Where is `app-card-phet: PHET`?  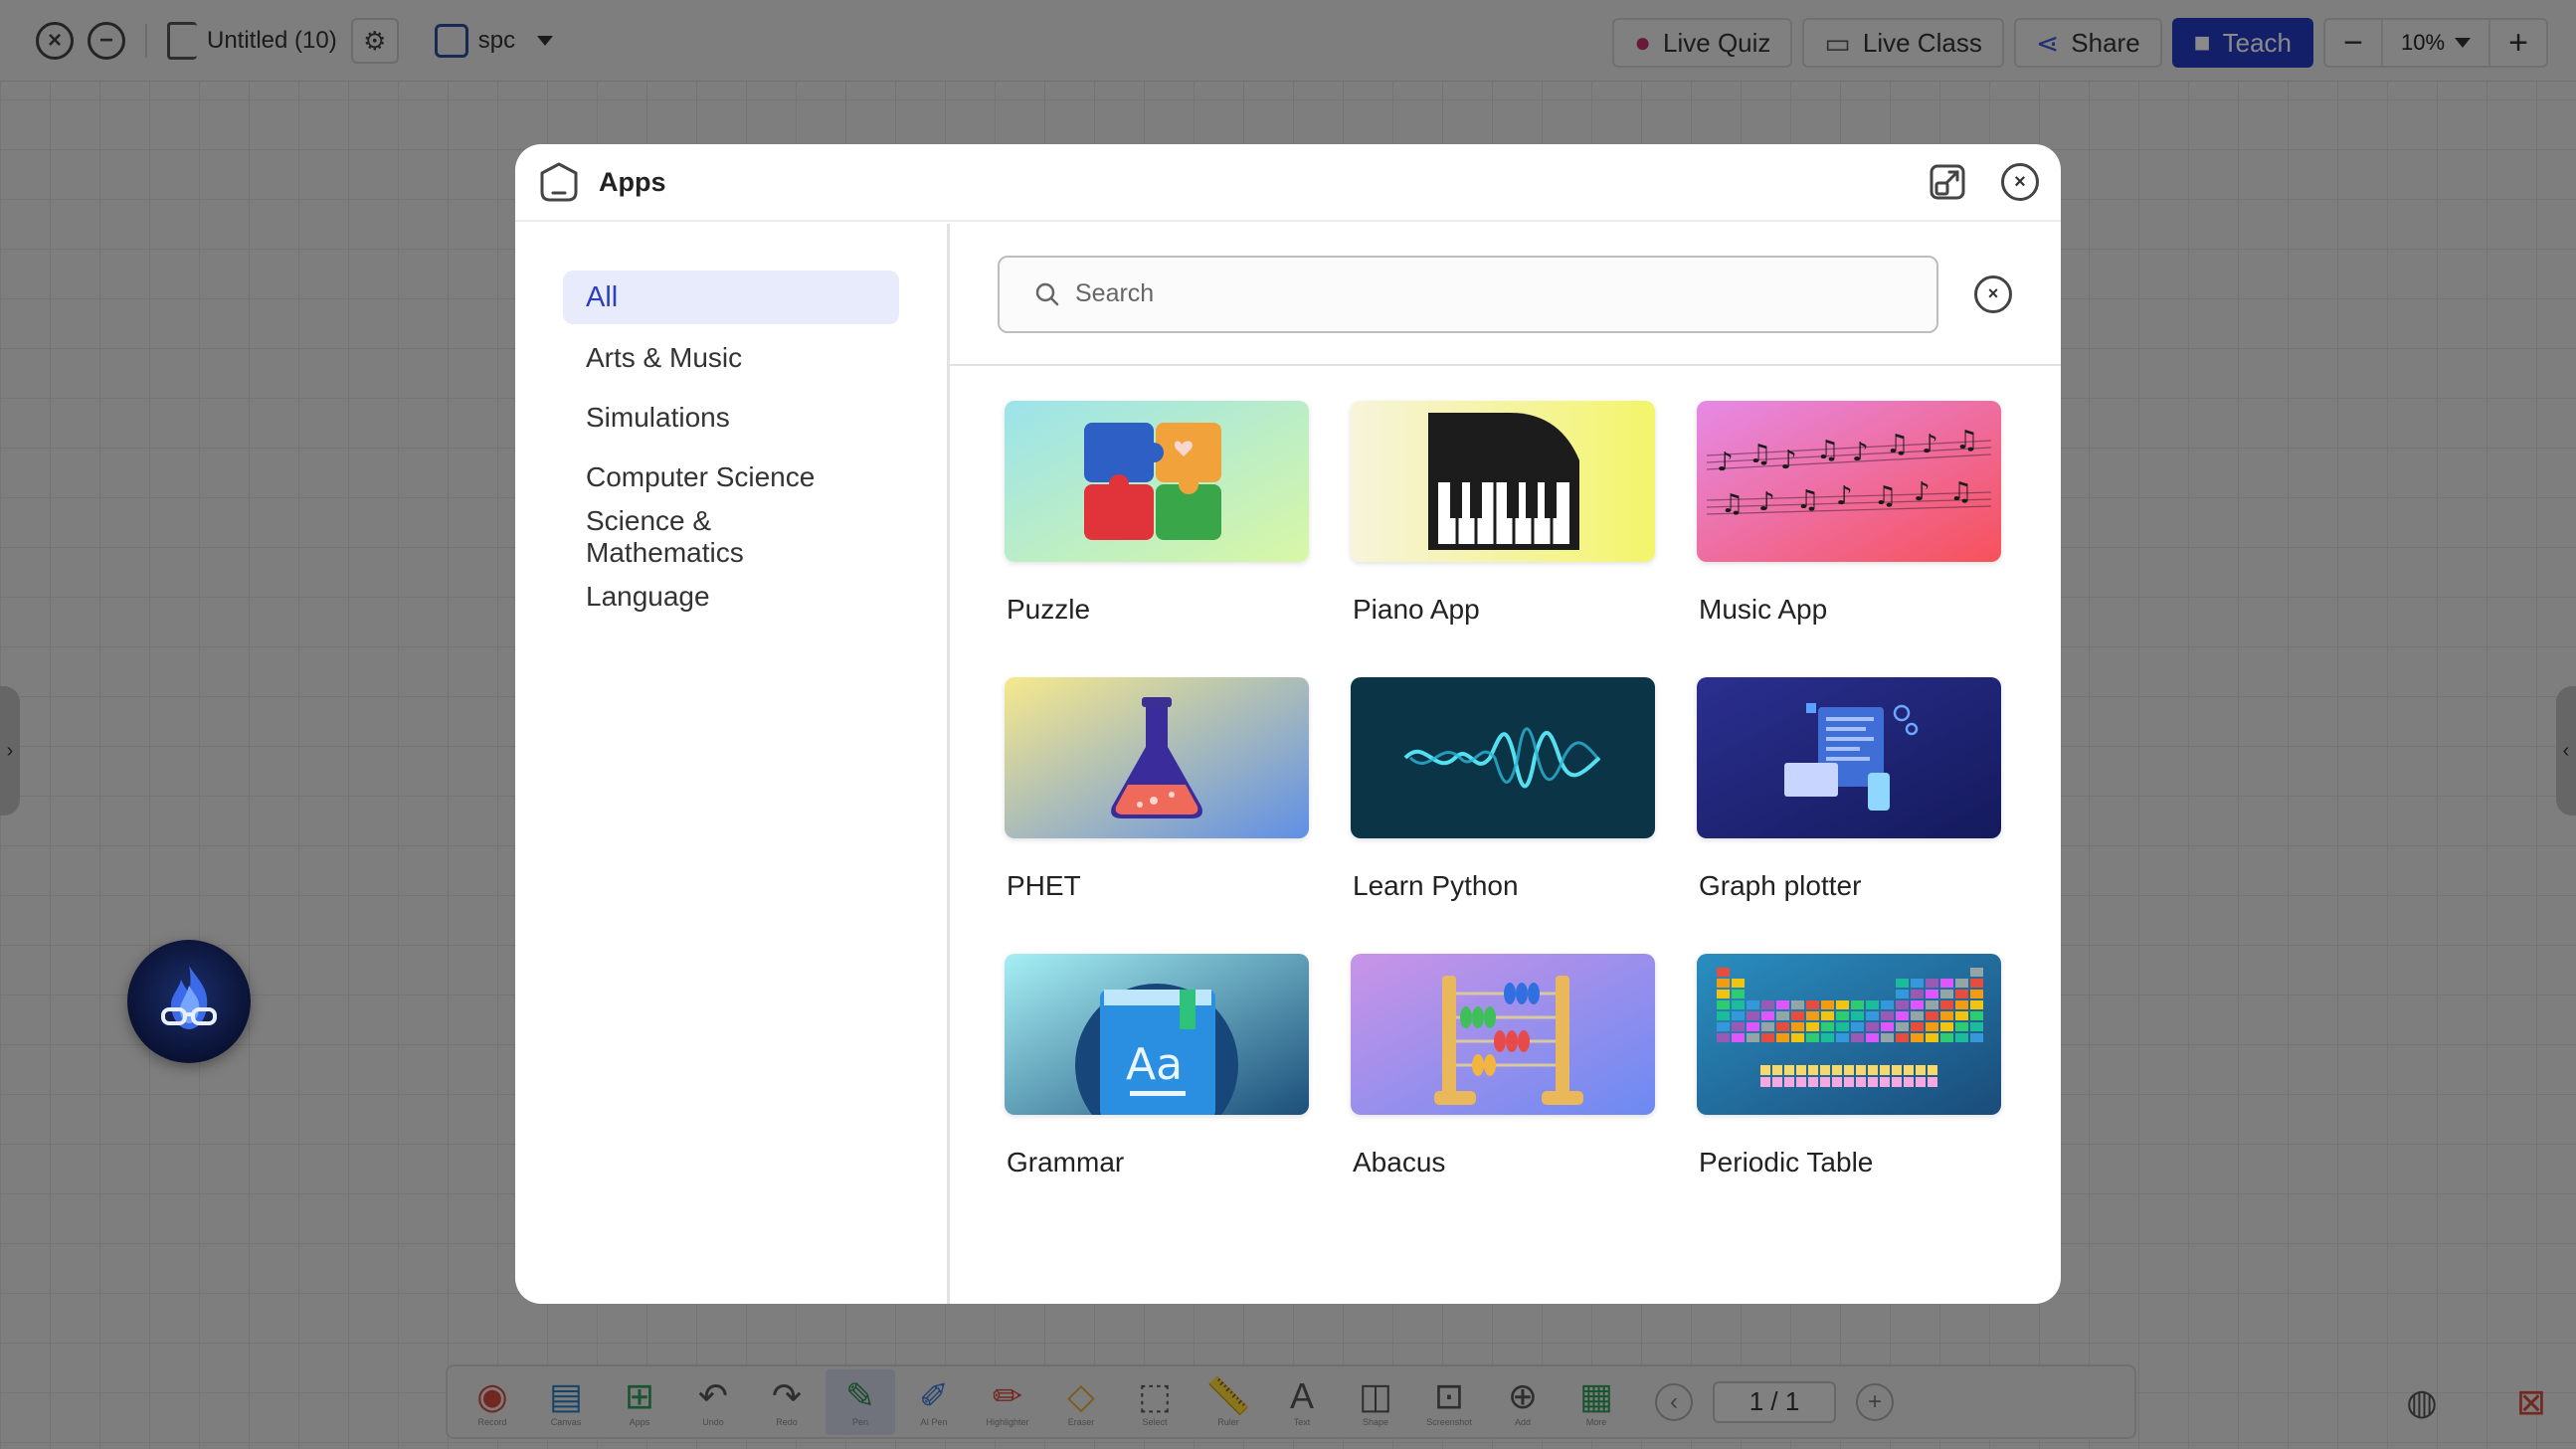
app-card-phet: PHET is located at coordinates (1157, 815).